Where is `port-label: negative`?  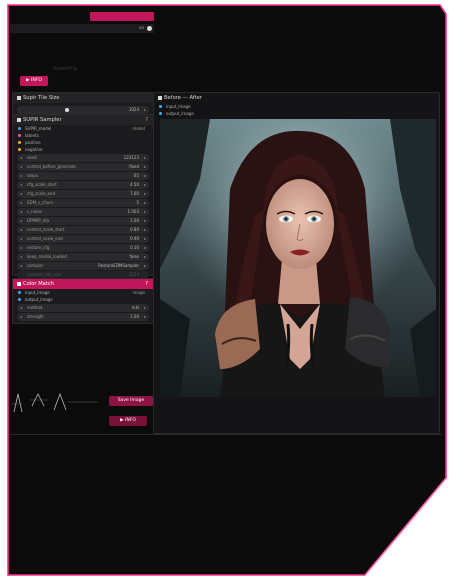 port-label: negative is located at coordinates (34, 149).